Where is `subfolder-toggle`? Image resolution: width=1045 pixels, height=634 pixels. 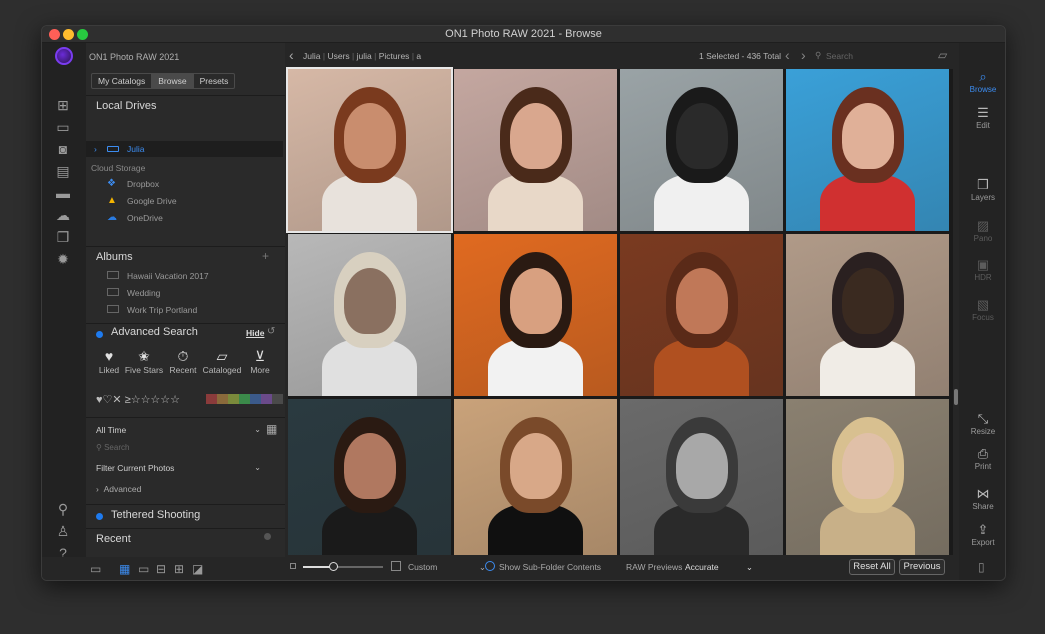 subfolder-toggle is located at coordinates (490, 566).